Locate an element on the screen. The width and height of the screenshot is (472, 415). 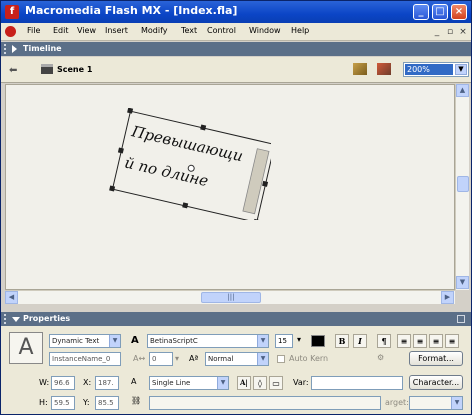
text-type-select: Dynamic Text ▼ is located at coordinates (85, 341).